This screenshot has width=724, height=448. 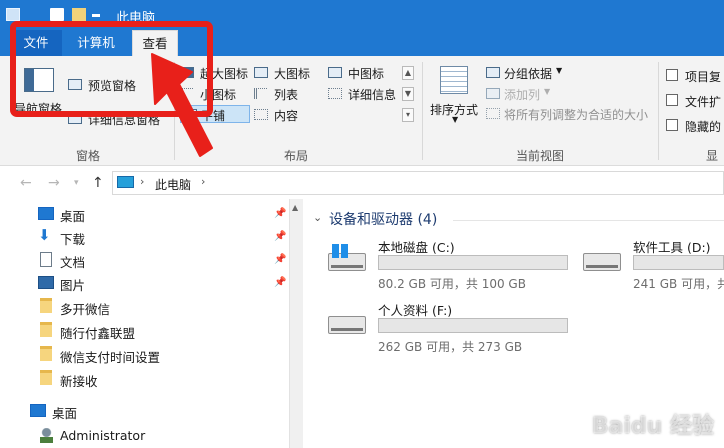 I want to click on group-label-current-view: 当前视图, so click(x=540, y=156).